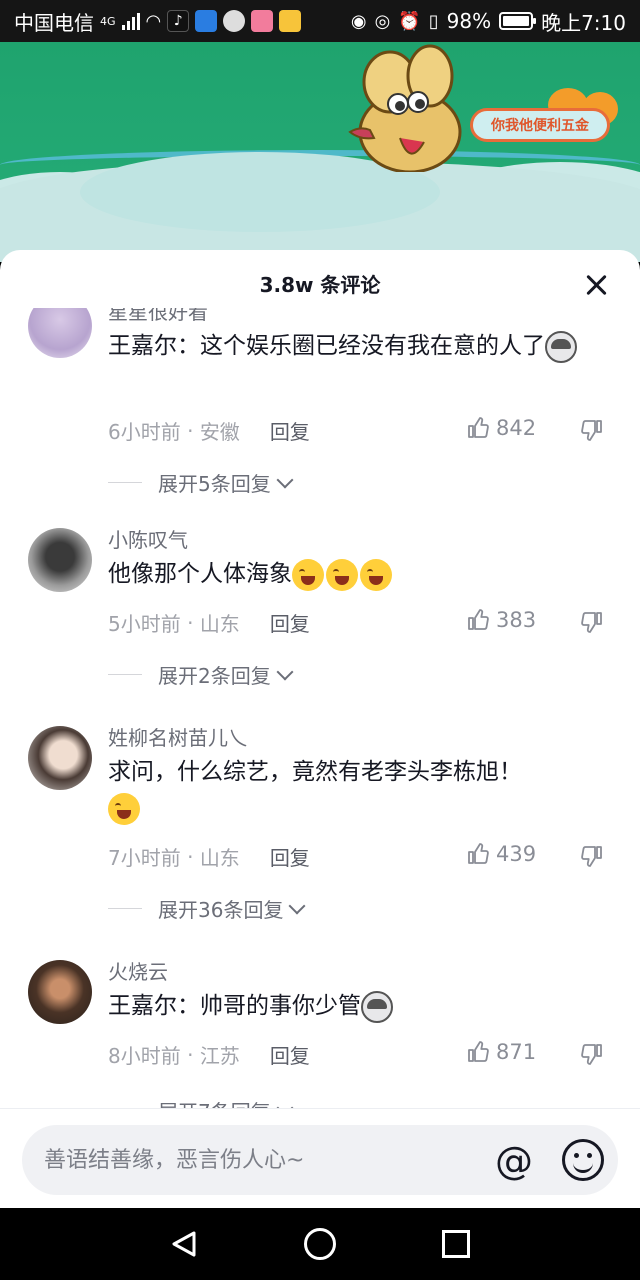 The width and height of the screenshot is (640, 1280). What do you see at coordinates (144, 432) in the screenshot?
I see `comment-time: 6小时前` at bounding box center [144, 432].